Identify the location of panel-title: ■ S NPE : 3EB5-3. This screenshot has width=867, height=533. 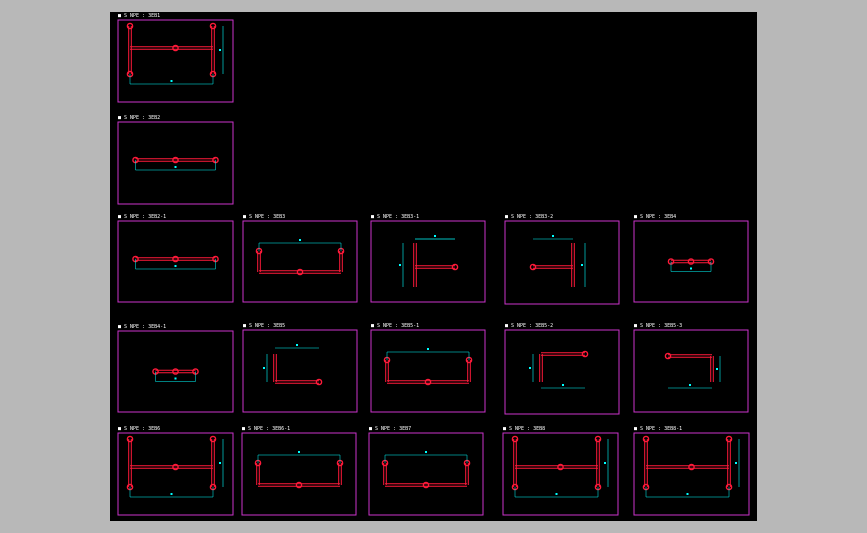
(658, 326).